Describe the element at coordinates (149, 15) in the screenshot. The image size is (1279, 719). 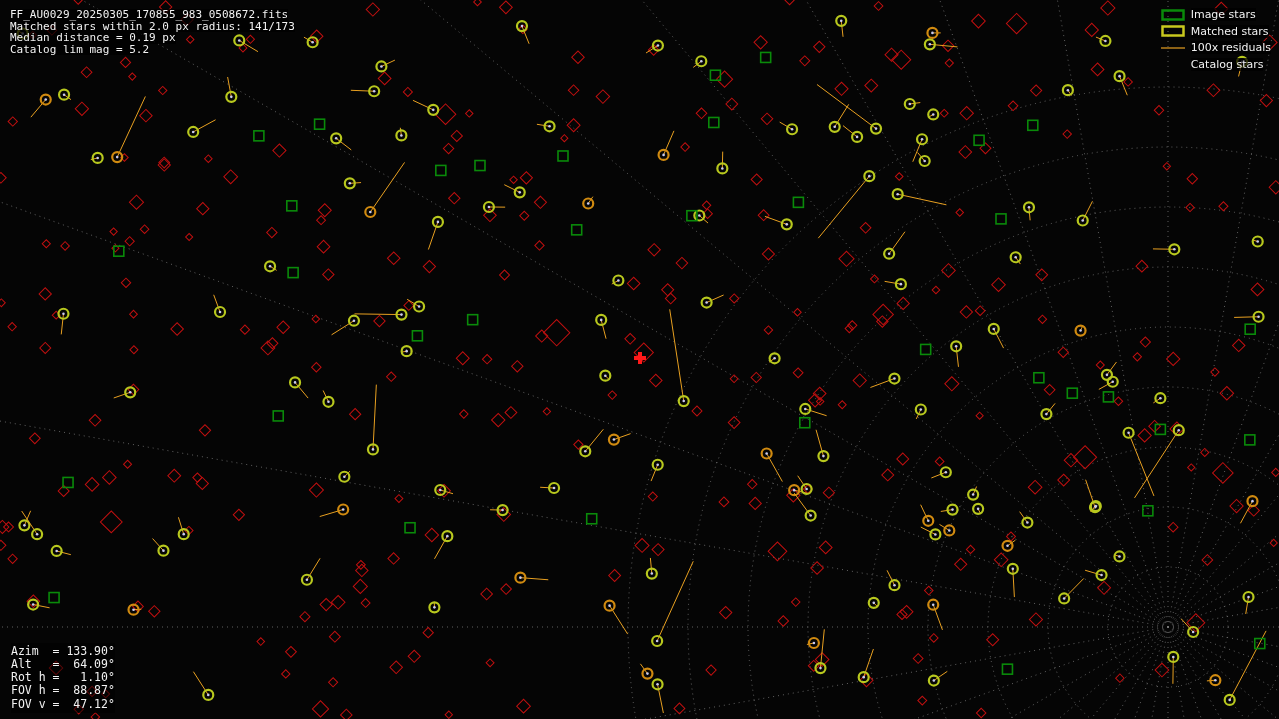
I see `info-text: FF_AU0029_20250305_170855_983_0508672.fits` at that location.